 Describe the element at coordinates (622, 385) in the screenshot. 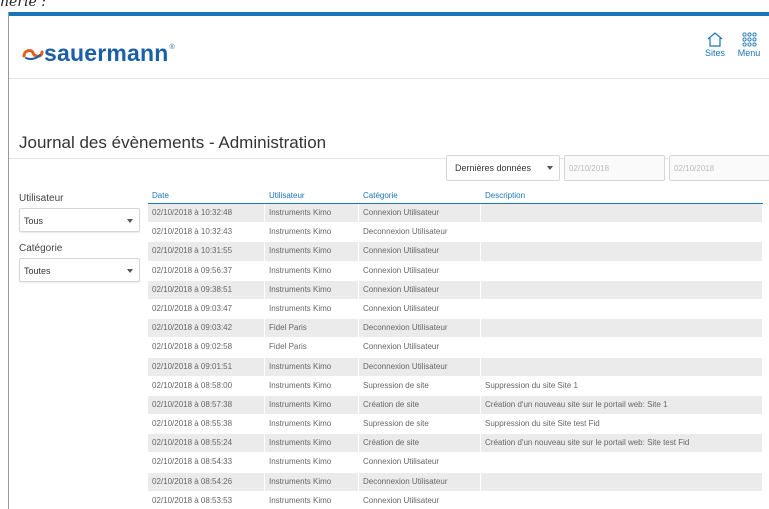

I see `cell-description: Suppression du site Site 1` at that location.